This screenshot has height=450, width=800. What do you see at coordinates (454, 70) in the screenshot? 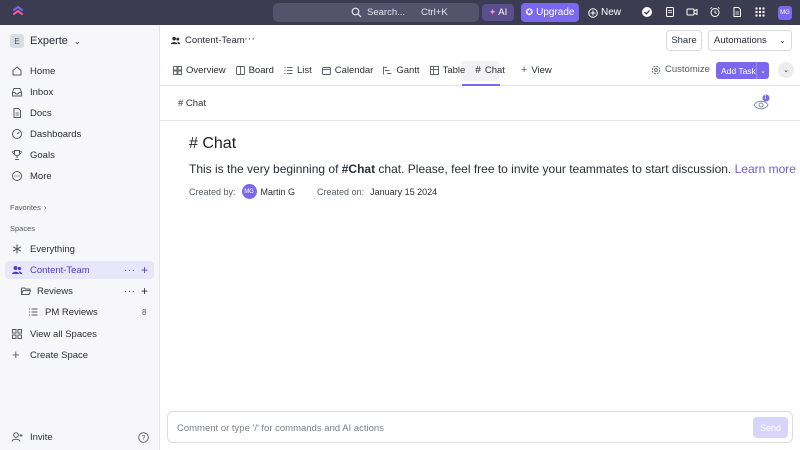
I see `tab-label: Table` at bounding box center [454, 70].